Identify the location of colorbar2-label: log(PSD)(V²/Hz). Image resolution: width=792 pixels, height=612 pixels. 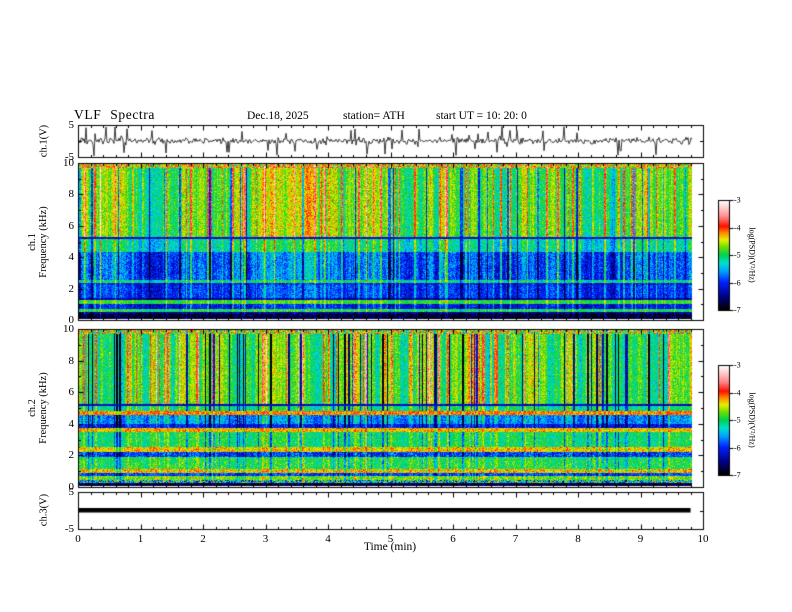
(752, 420).